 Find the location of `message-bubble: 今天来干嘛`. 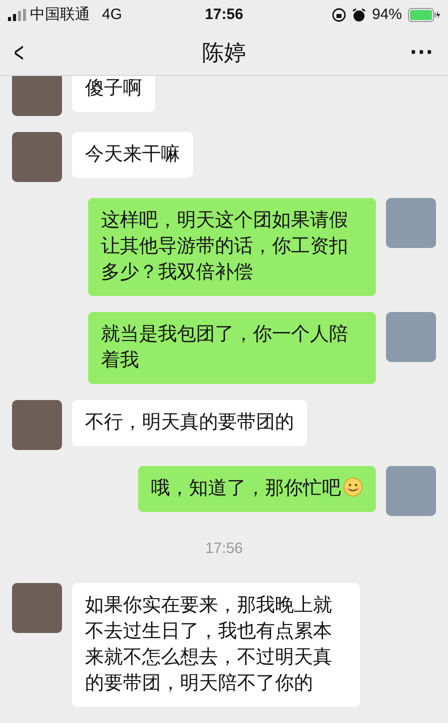

message-bubble: 今天来干嘛 is located at coordinates (132, 155).